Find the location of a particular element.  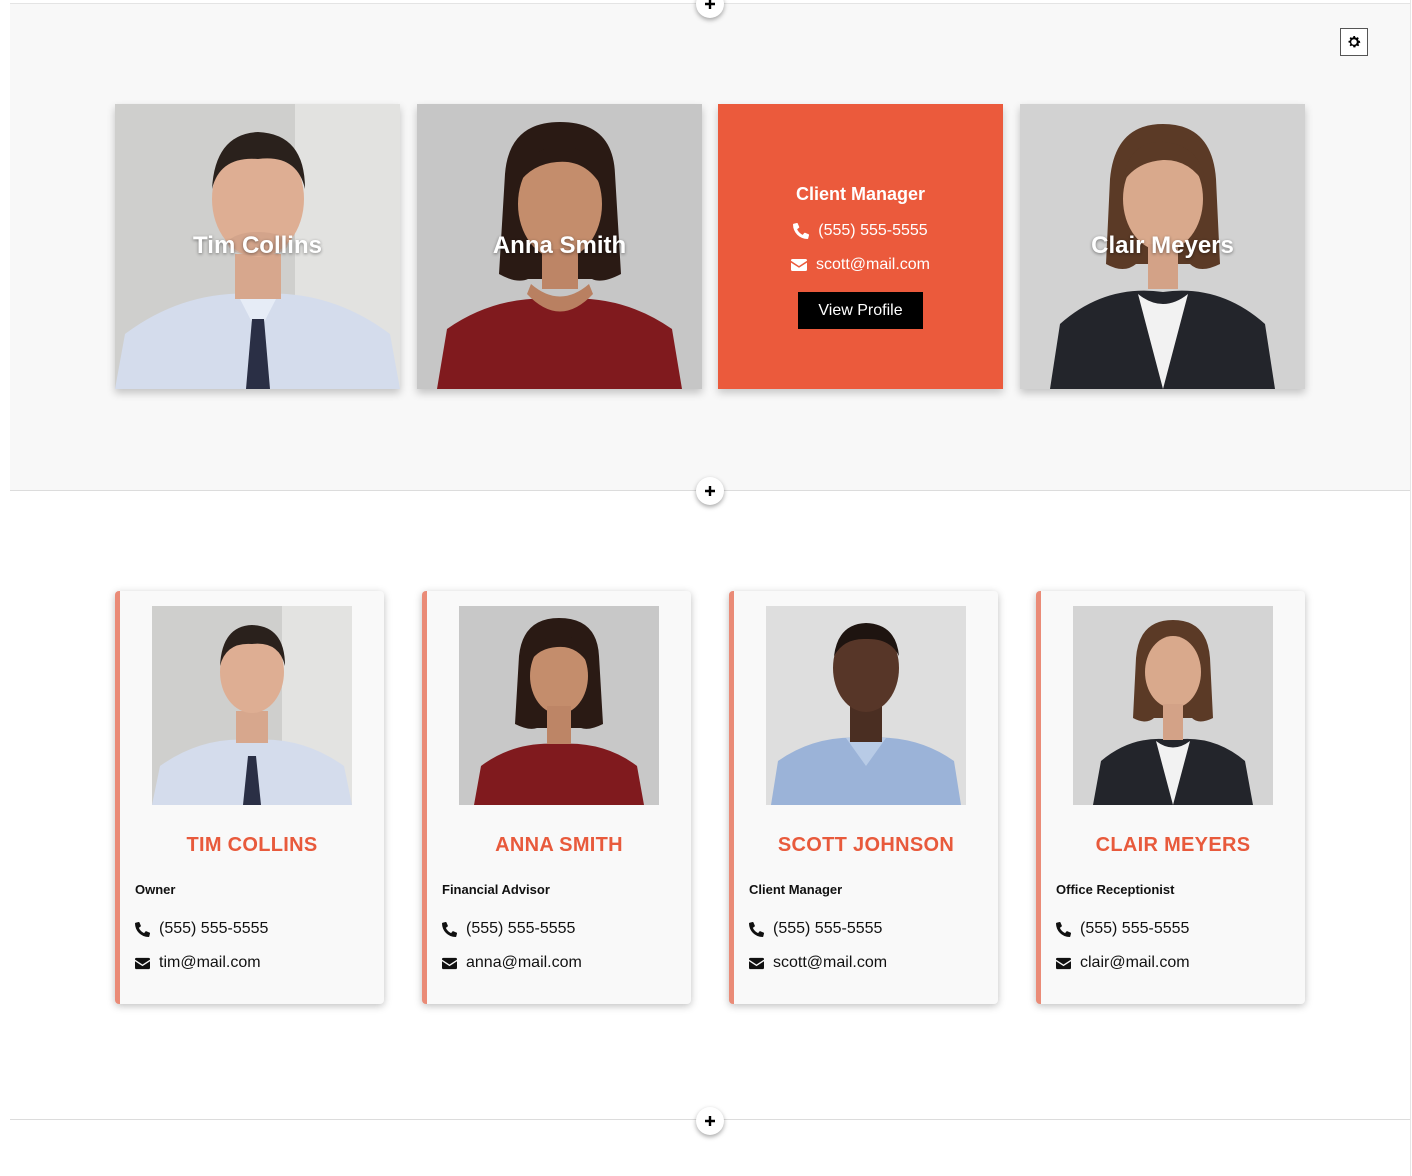

member-role: Financial Advisor is located at coordinates (496, 889).